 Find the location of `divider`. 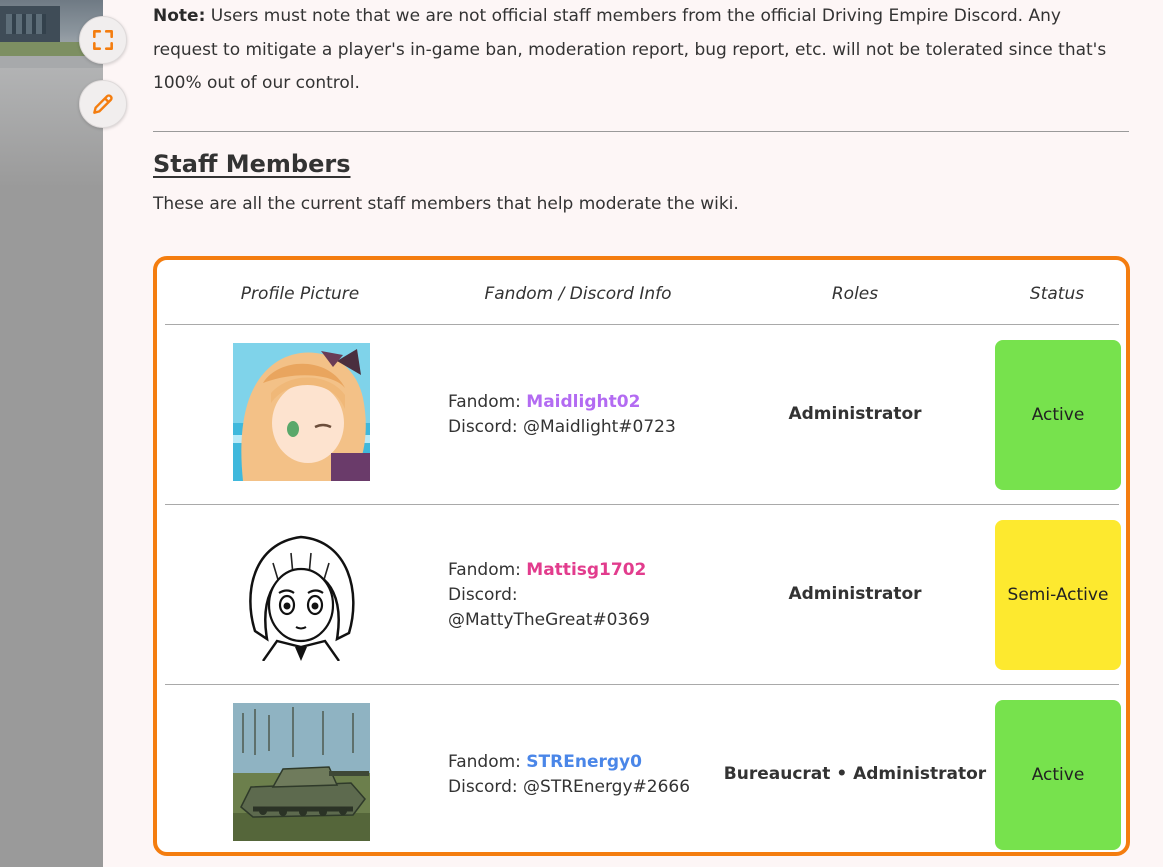

divider is located at coordinates (641, 131).